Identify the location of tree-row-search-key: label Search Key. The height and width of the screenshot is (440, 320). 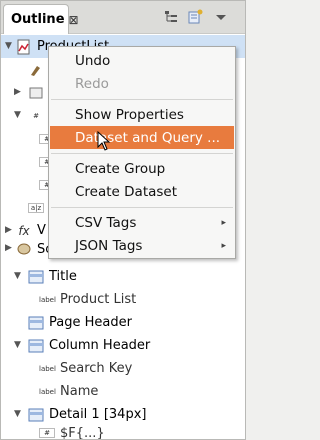
(66, 368).